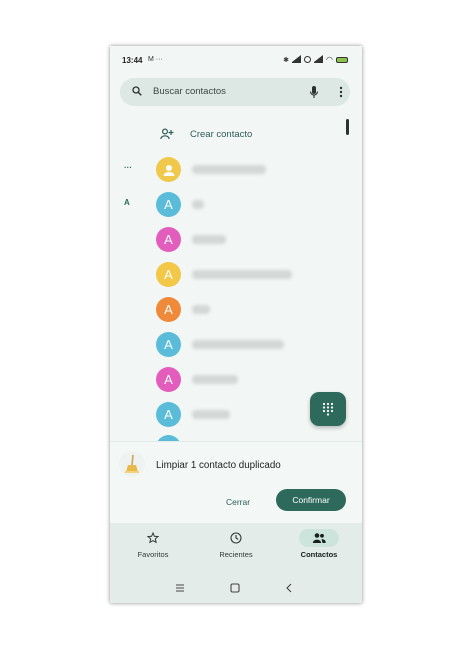  I want to click on bluetooth-icon: ✱, so click(286, 60).